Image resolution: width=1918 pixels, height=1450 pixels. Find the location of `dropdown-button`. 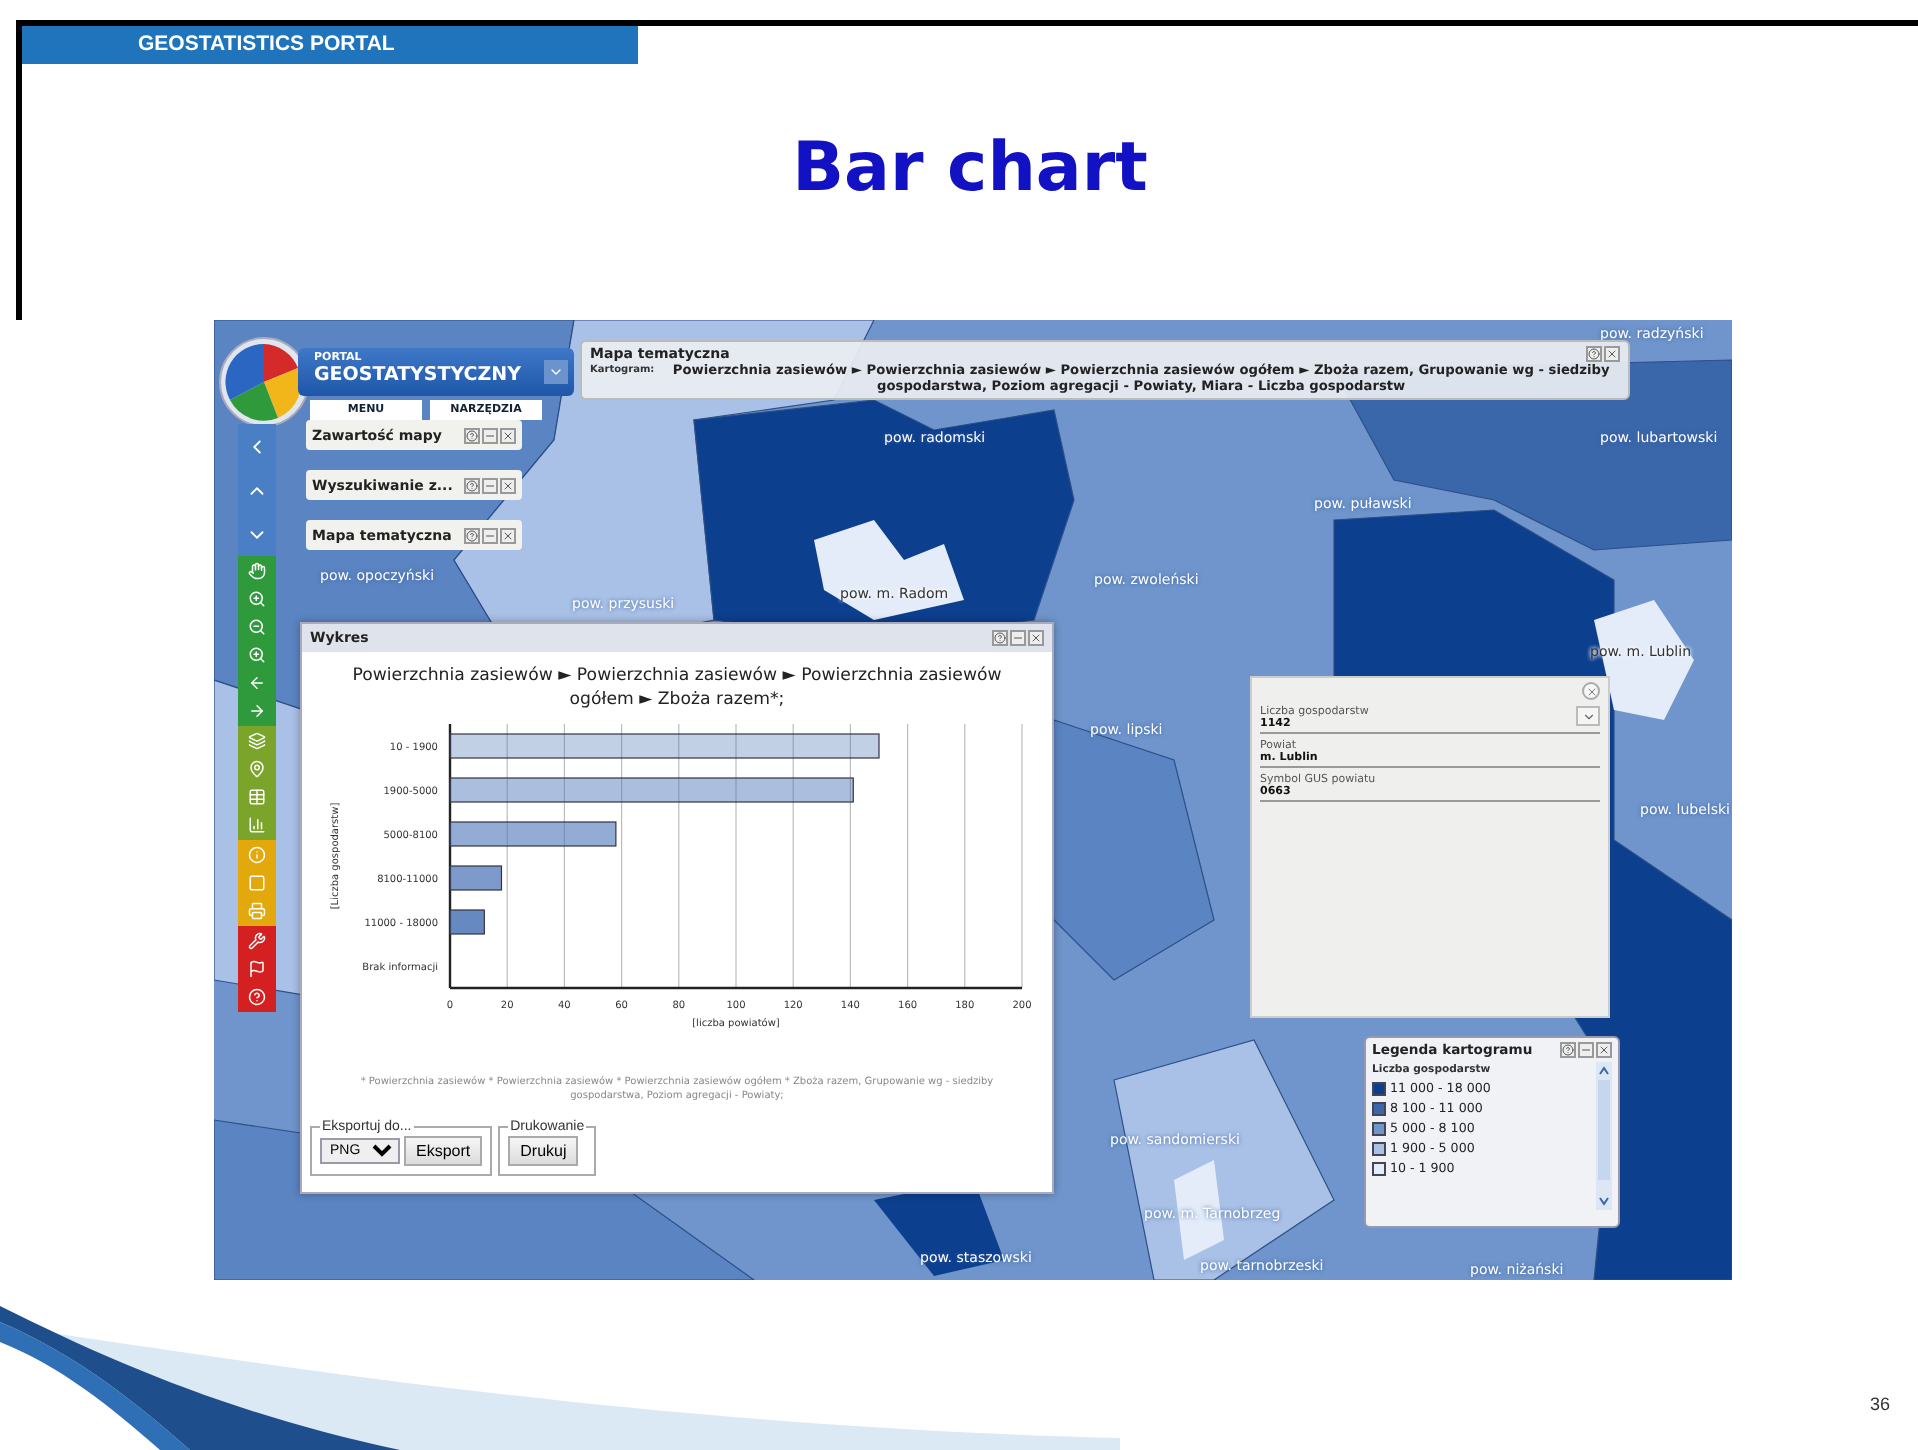

dropdown-button is located at coordinates (556, 372).